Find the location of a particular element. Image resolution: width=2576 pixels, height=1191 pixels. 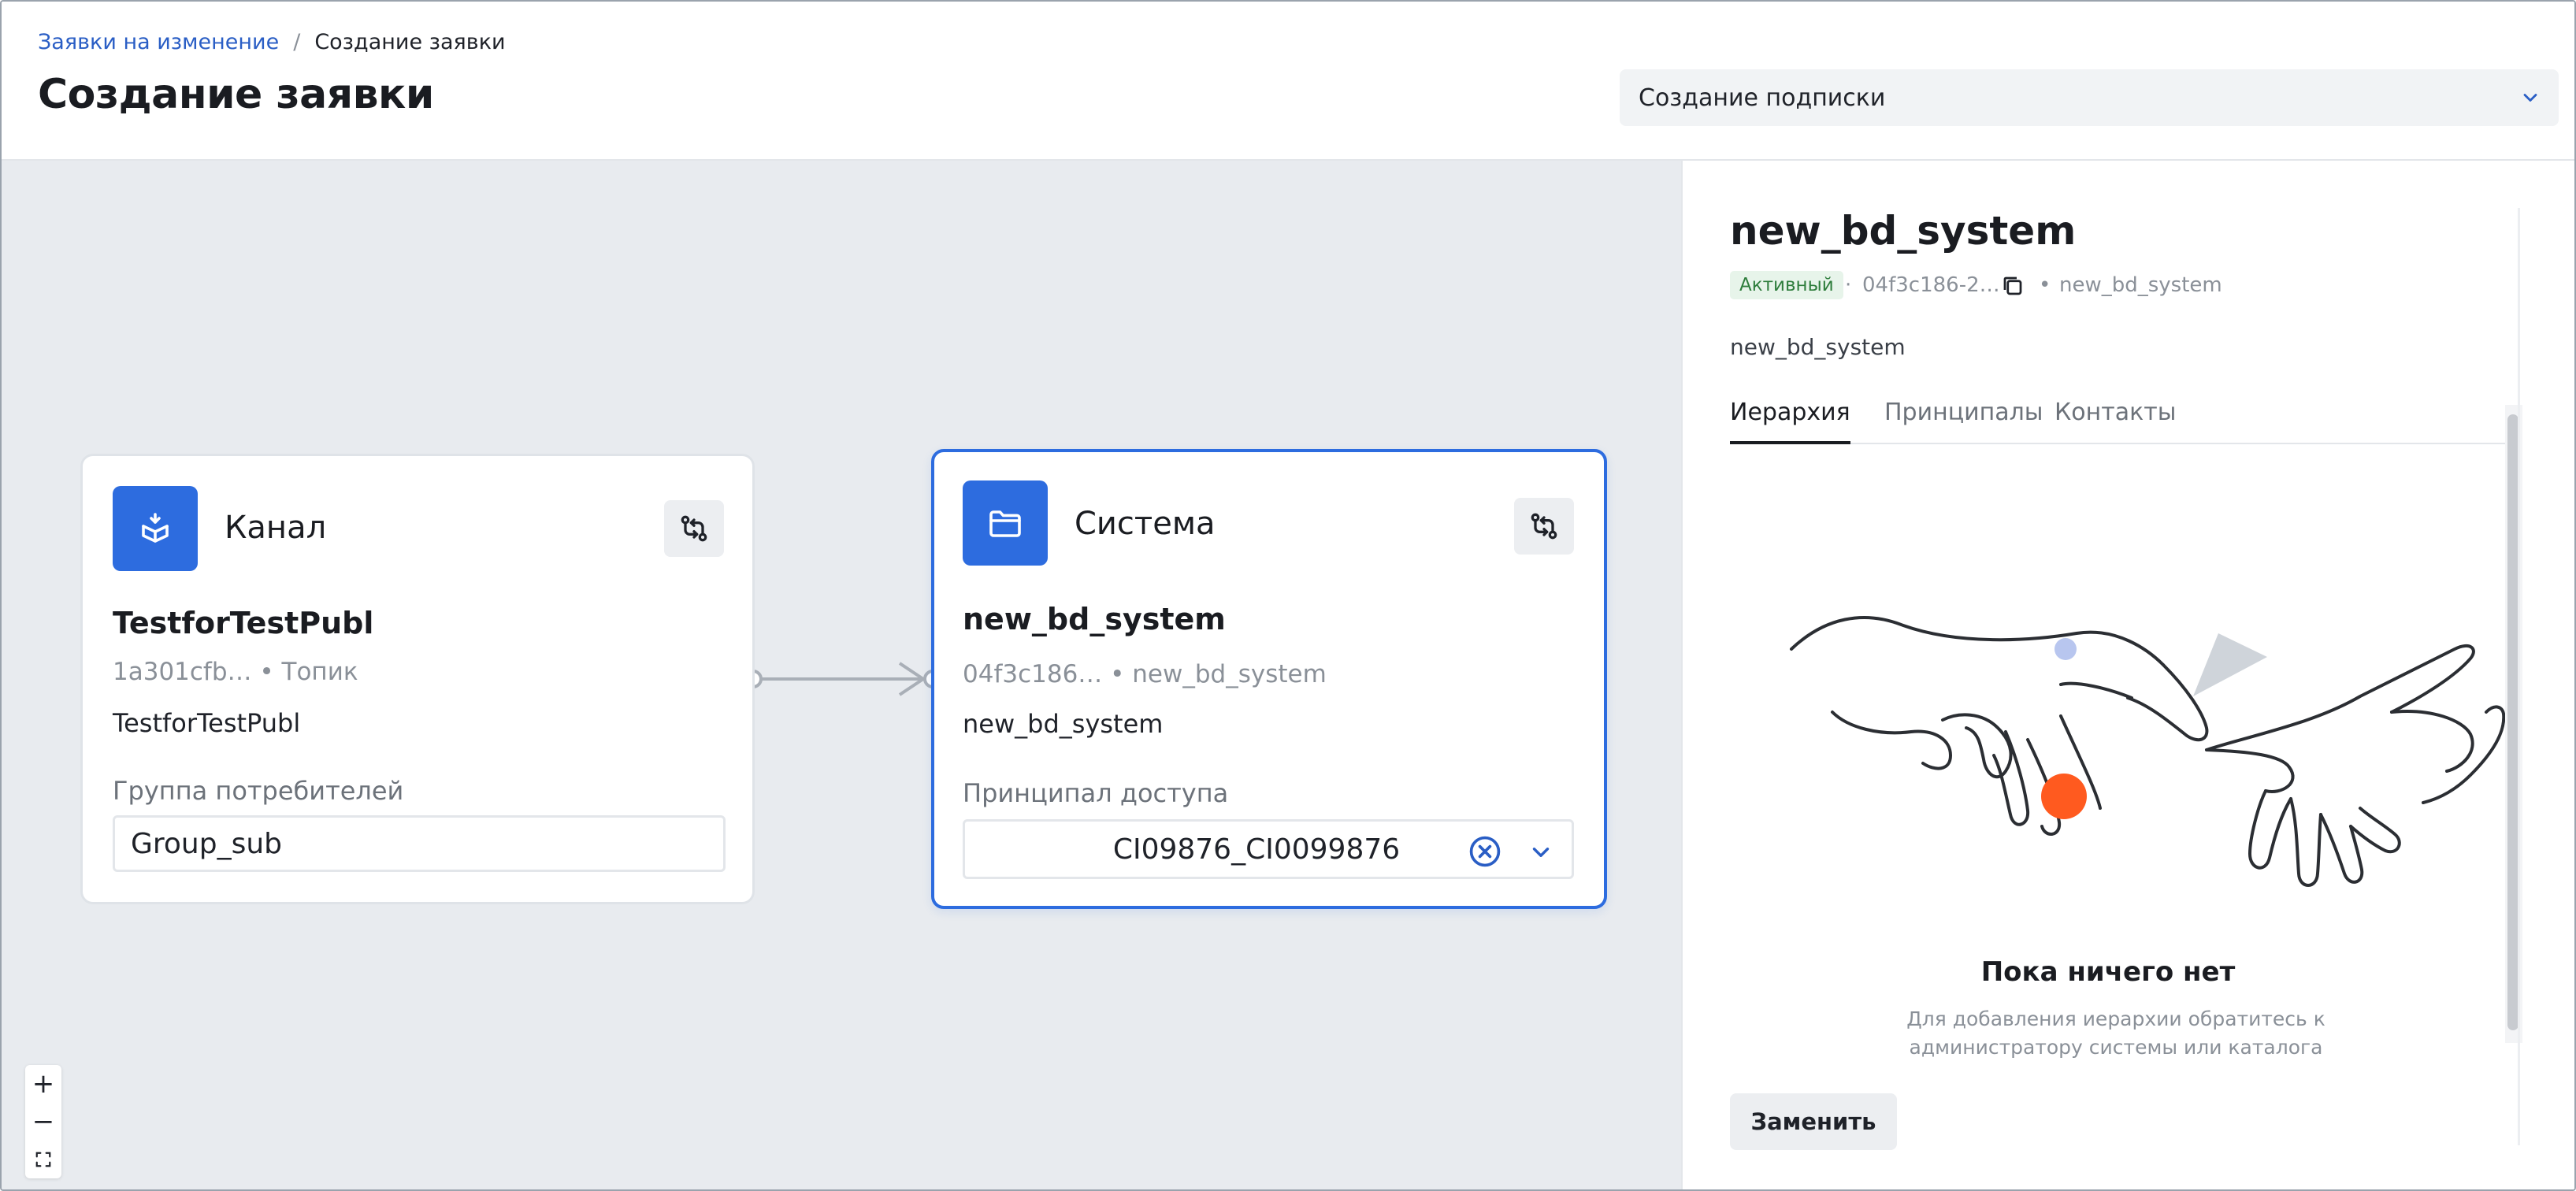

system-name-meta: new_bd_system is located at coordinates (2140, 285).